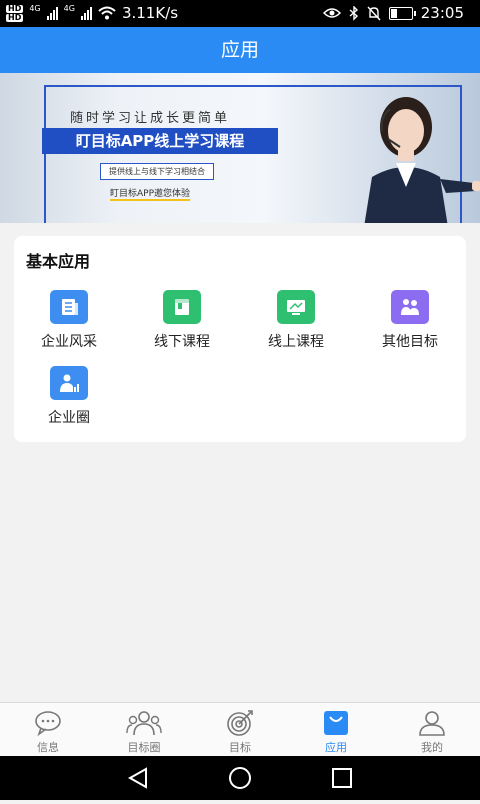 This screenshot has height=804, width=480. Describe the element at coordinates (48, 723) in the screenshot. I see `chat-bubble-icon` at that location.